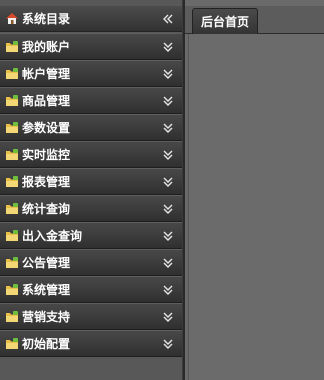 The image size is (324, 380). What do you see at coordinates (46, 47) in the screenshot?
I see `menu-item-label: 我的账户` at bounding box center [46, 47].